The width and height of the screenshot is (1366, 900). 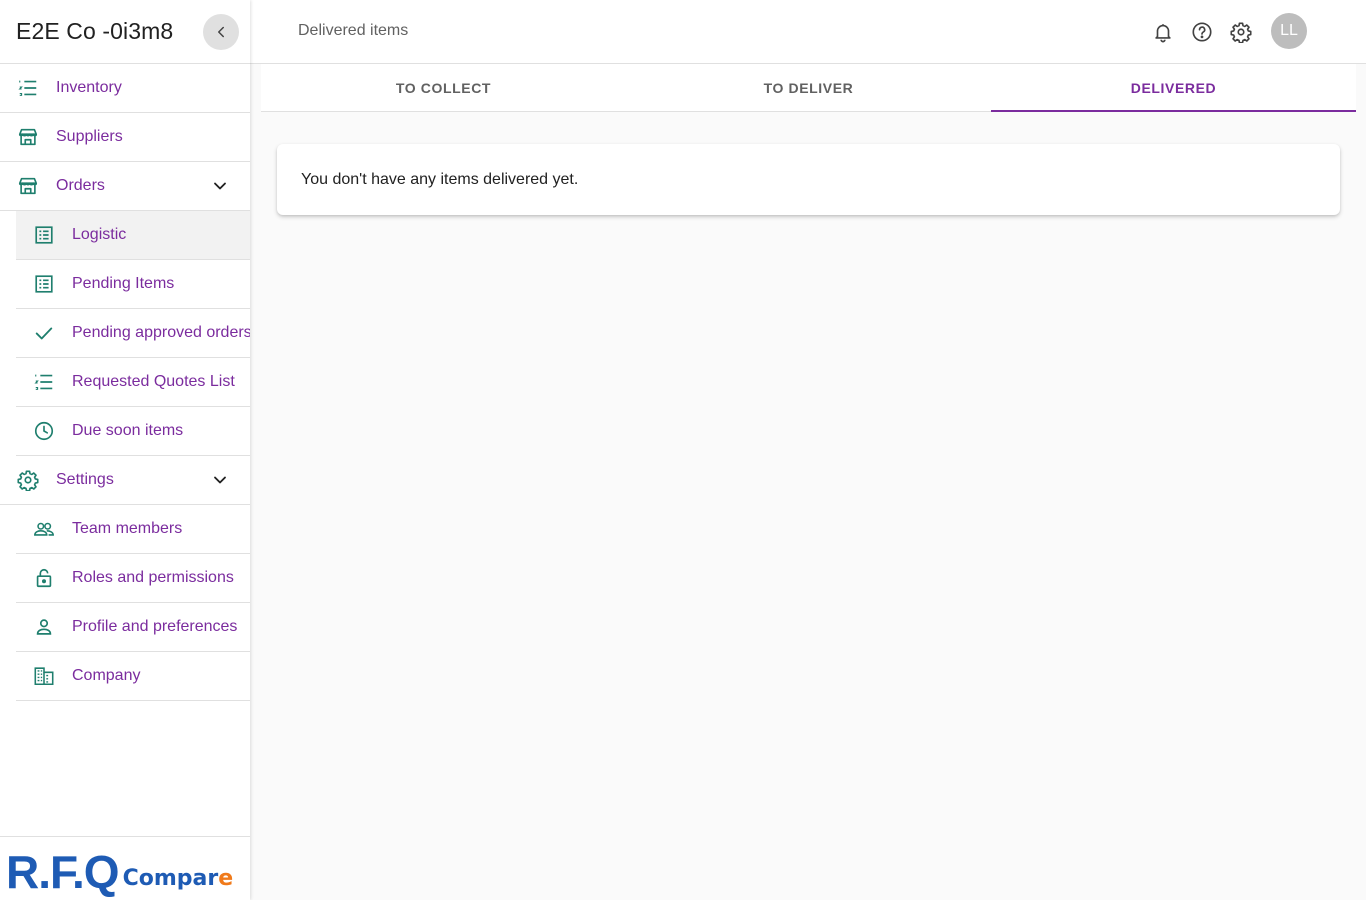 What do you see at coordinates (106, 675) in the screenshot?
I see `sidebar-item-label: Company` at bounding box center [106, 675].